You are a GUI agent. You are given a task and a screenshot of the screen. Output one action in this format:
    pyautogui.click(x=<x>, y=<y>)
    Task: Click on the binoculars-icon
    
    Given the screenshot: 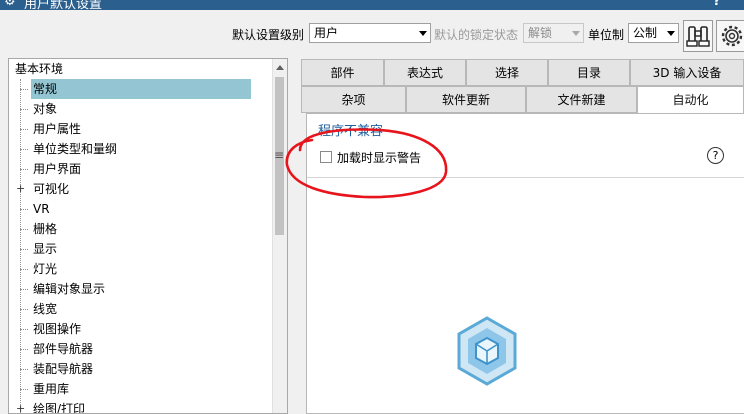 What is the action you would take?
    pyautogui.click(x=698, y=36)
    